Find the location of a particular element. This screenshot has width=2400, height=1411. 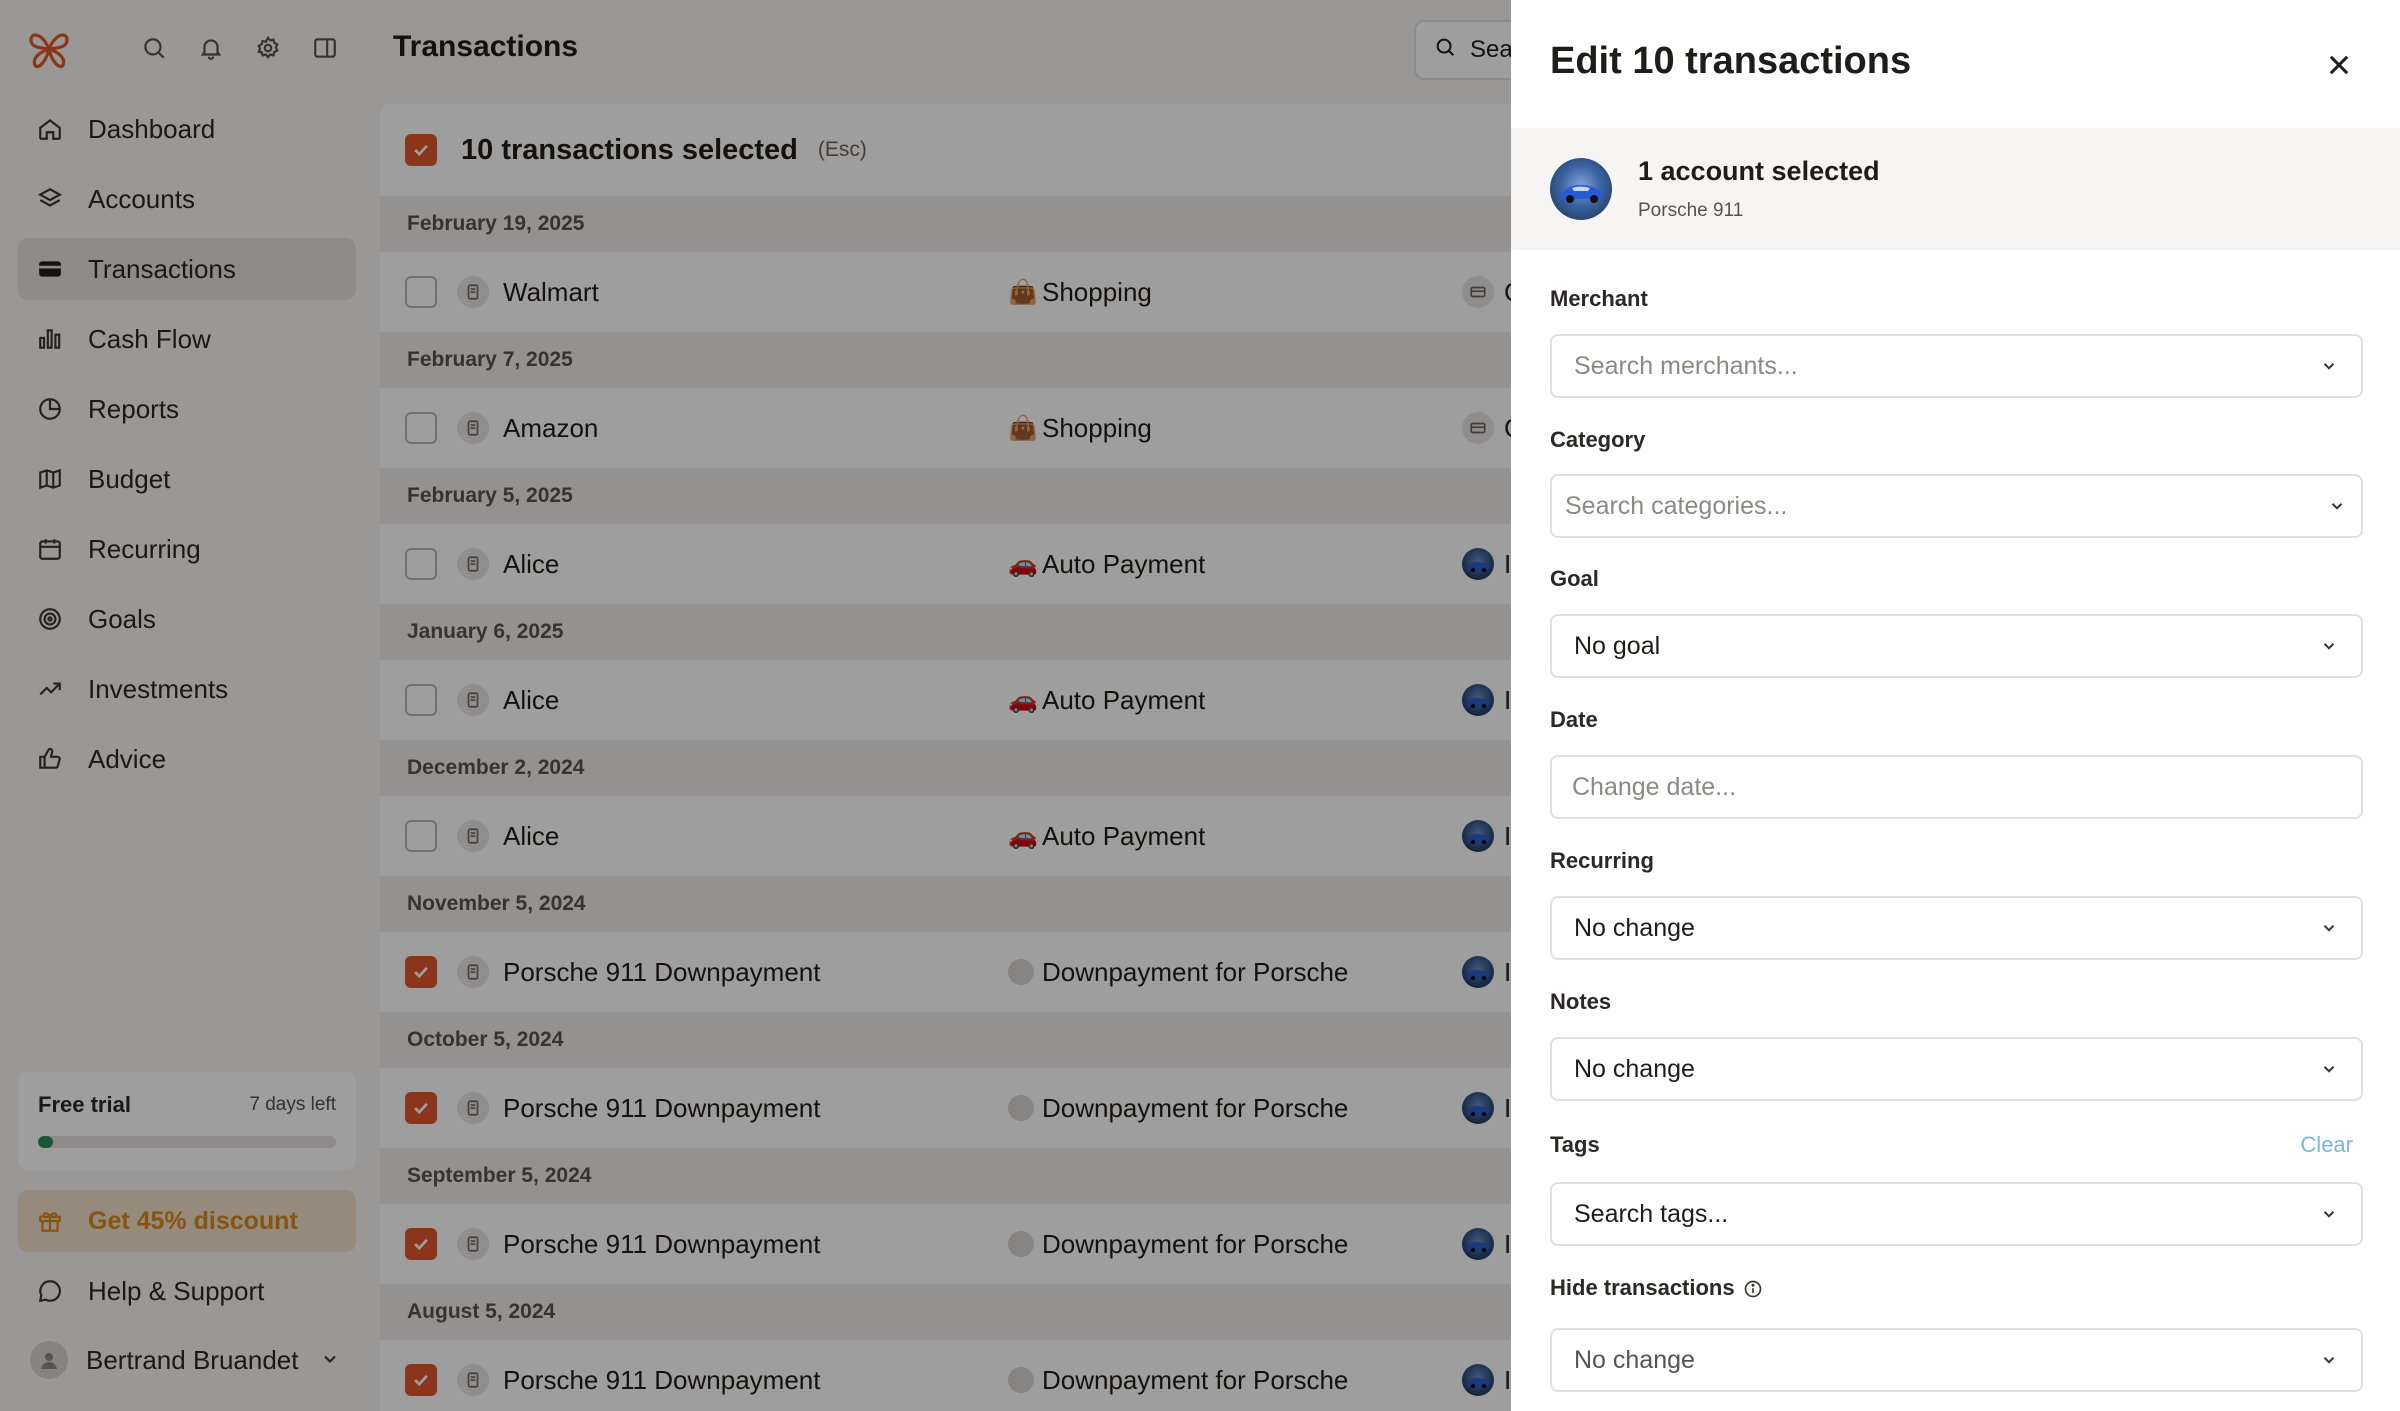

notes-value: No change is located at coordinates (1634, 1068).